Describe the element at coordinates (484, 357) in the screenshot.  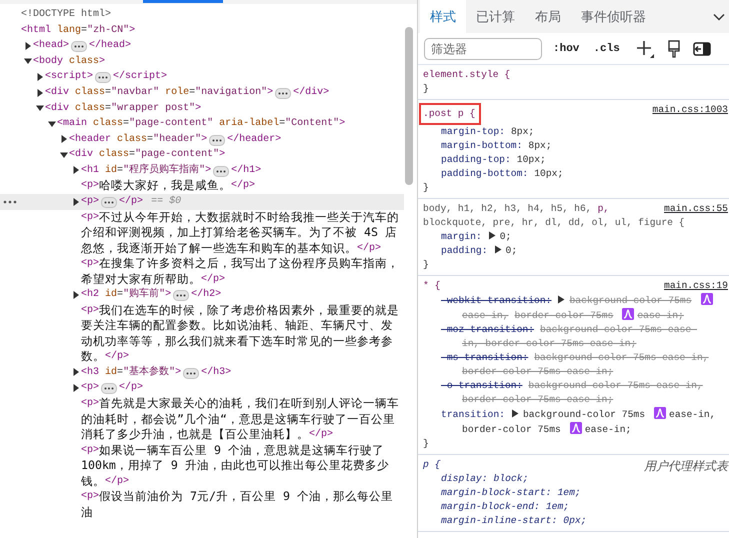
I see `property-name: -ms-transition:` at that location.